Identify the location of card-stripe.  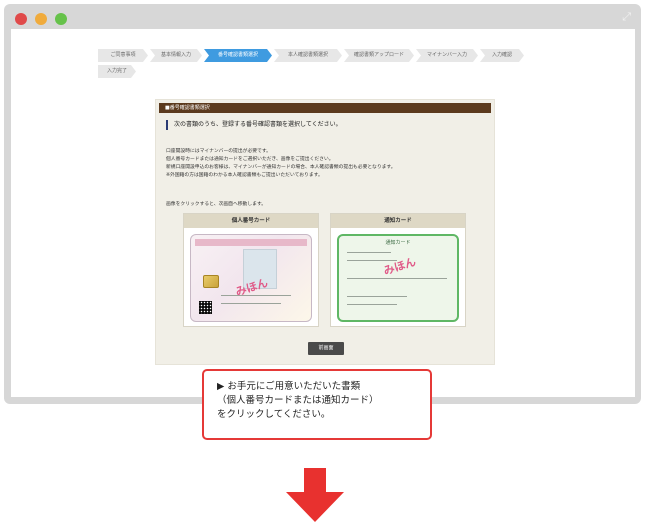
(251, 242).